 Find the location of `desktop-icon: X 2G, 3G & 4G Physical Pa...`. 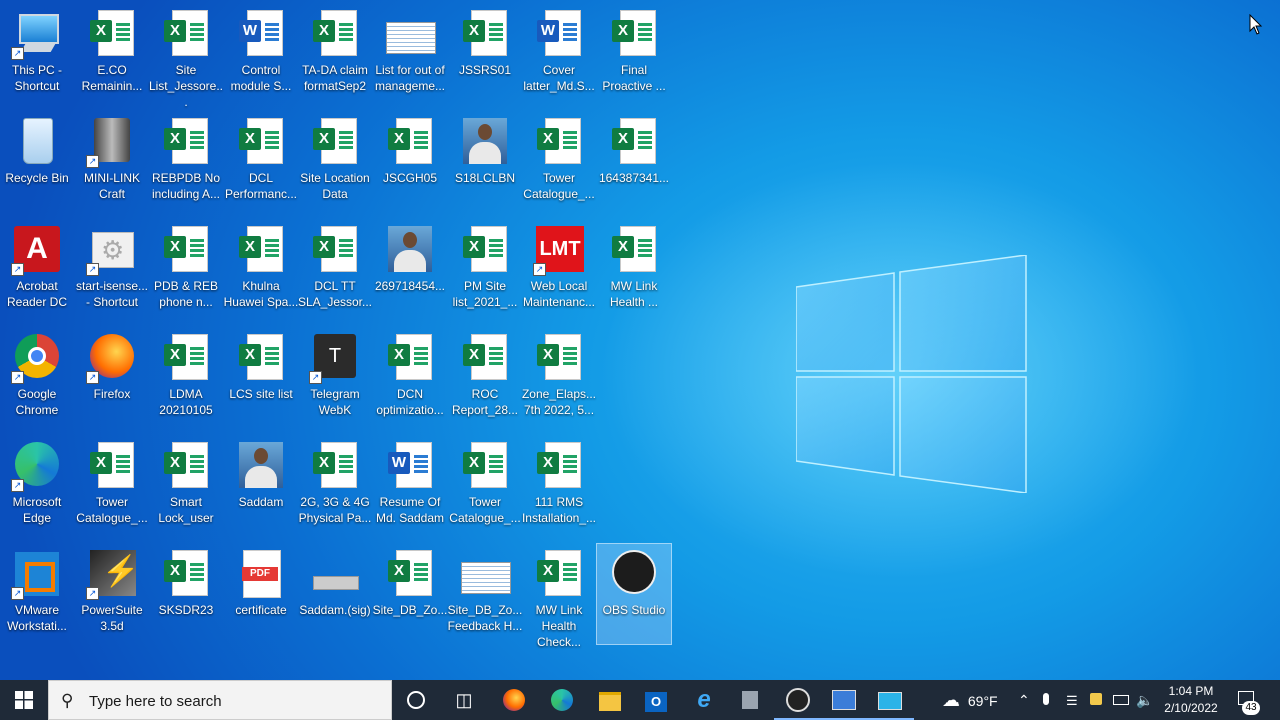

desktop-icon: X 2G, 3G & 4G Physical Pa... is located at coordinates (335, 486).